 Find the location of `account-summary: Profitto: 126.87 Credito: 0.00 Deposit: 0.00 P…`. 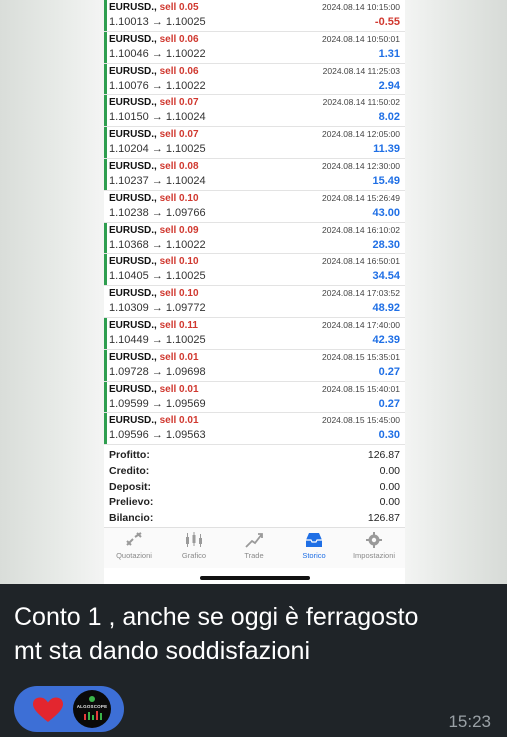

account-summary: Profitto: 126.87 Credito: 0.00 Deposit: 0.00 P… is located at coordinates (254, 486).